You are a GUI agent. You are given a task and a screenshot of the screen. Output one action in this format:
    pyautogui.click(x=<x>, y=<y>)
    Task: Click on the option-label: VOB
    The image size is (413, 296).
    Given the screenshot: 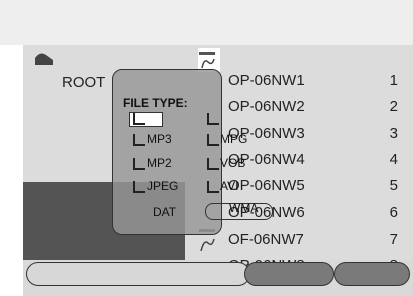 What is the action you would take?
    pyautogui.click(x=232, y=163)
    